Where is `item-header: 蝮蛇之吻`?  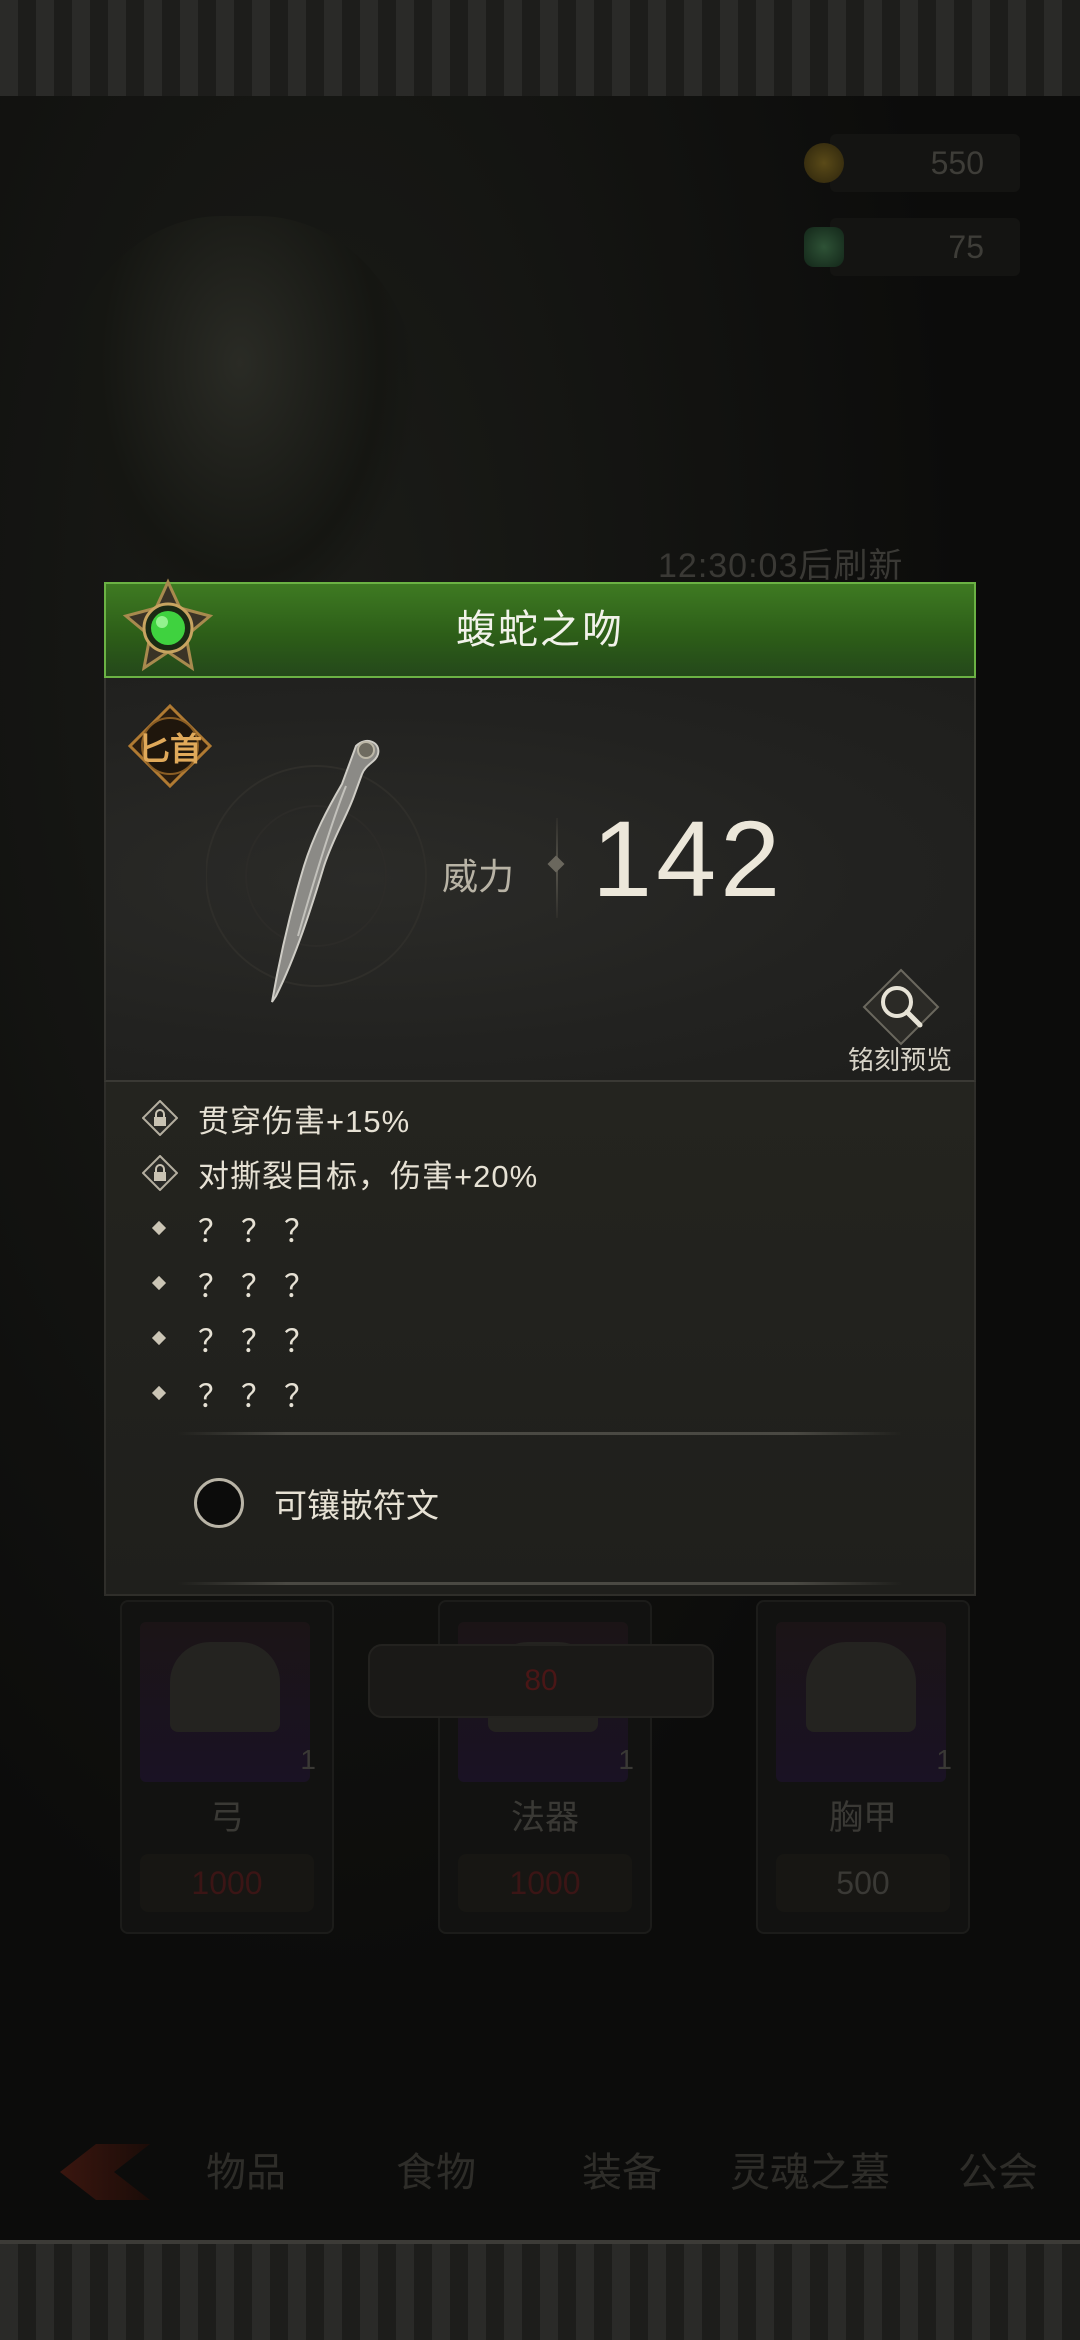
item-header: 蝮蛇之吻 is located at coordinates (540, 628).